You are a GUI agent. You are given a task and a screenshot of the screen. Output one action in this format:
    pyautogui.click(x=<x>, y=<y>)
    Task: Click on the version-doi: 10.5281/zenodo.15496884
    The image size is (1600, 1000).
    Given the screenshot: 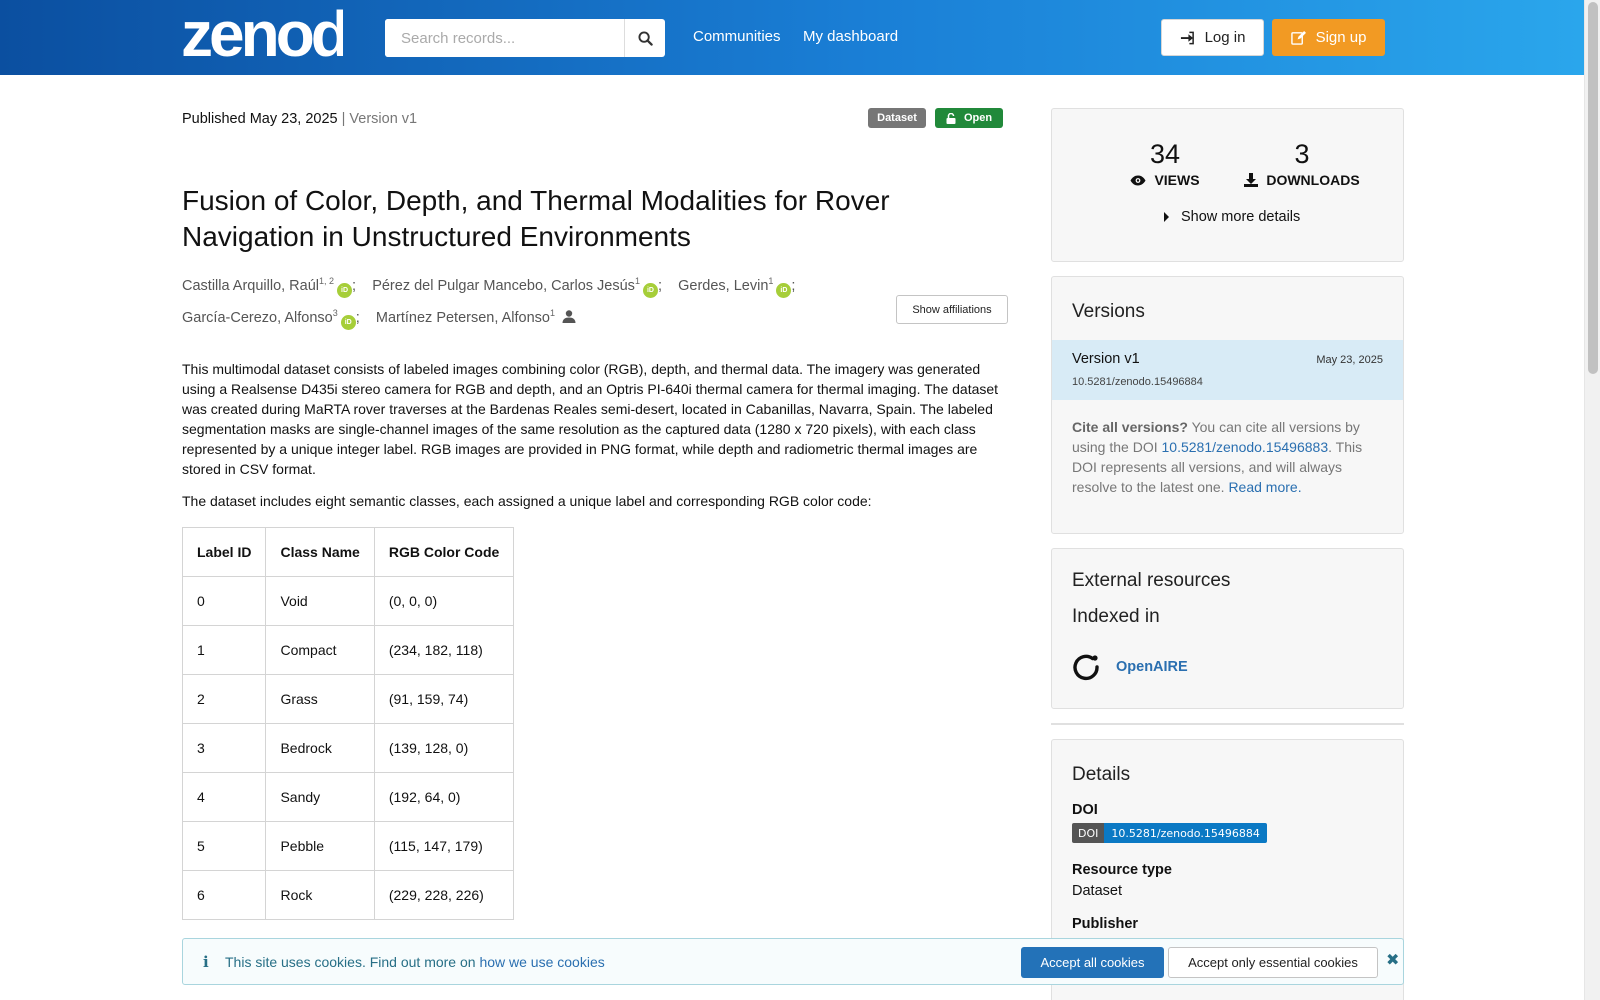 What is the action you would take?
    pyautogui.click(x=1137, y=382)
    